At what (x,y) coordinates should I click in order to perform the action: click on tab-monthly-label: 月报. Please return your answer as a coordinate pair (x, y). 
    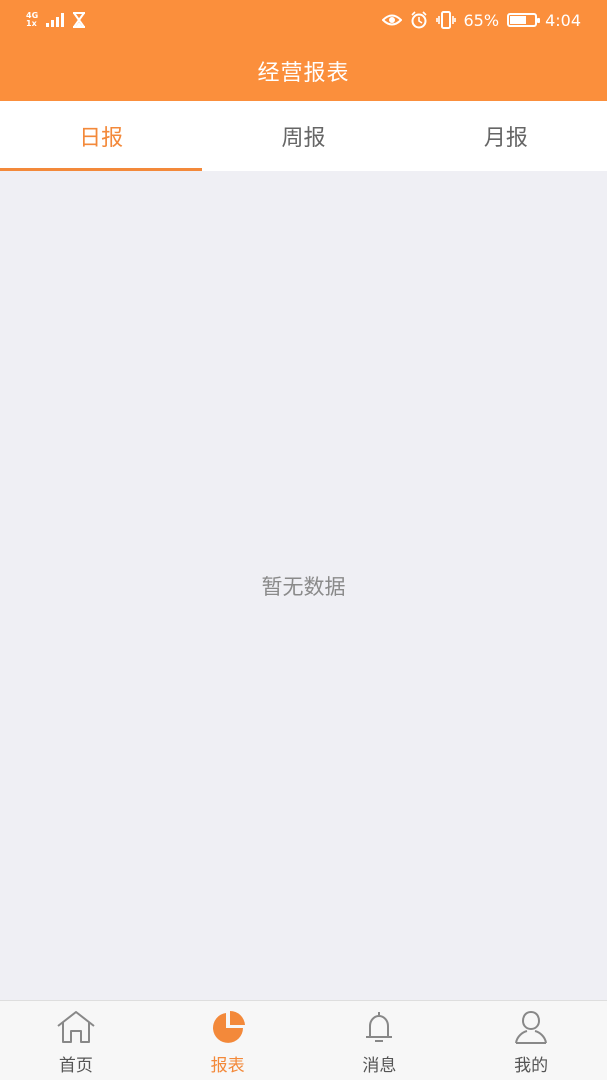
    Looking at the image, I should click on (505, 138).